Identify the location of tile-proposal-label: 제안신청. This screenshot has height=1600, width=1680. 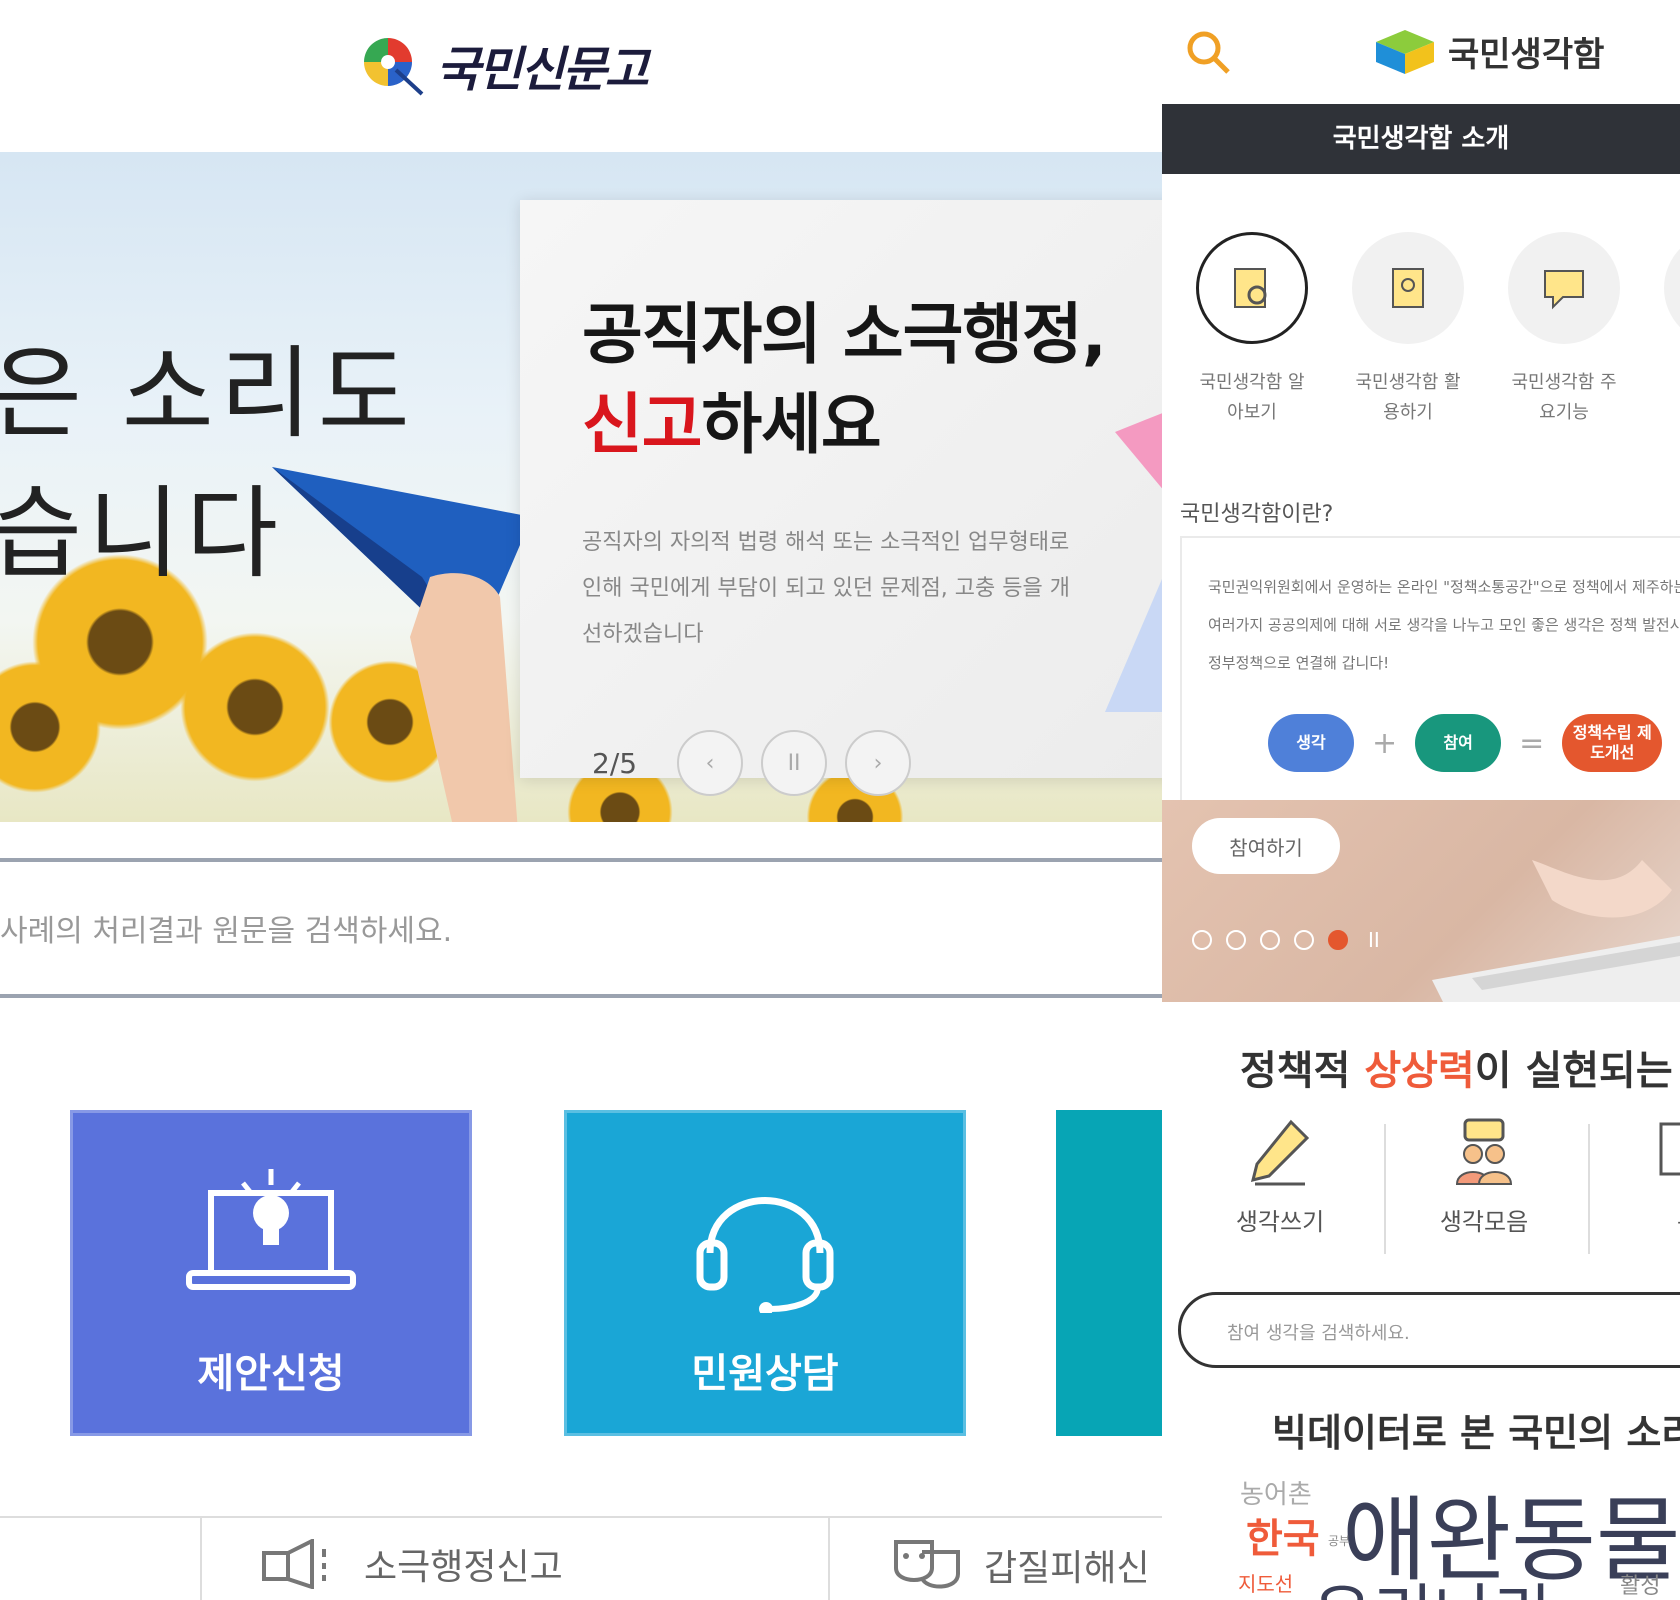
(271, 1374).